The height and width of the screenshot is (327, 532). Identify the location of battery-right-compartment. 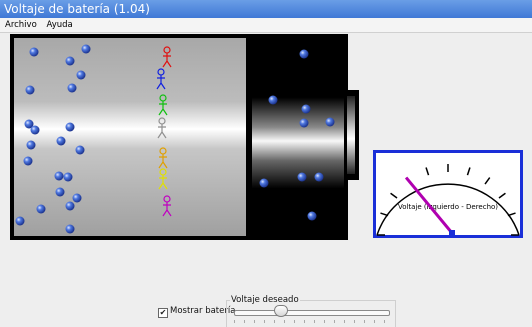
(298, 137).